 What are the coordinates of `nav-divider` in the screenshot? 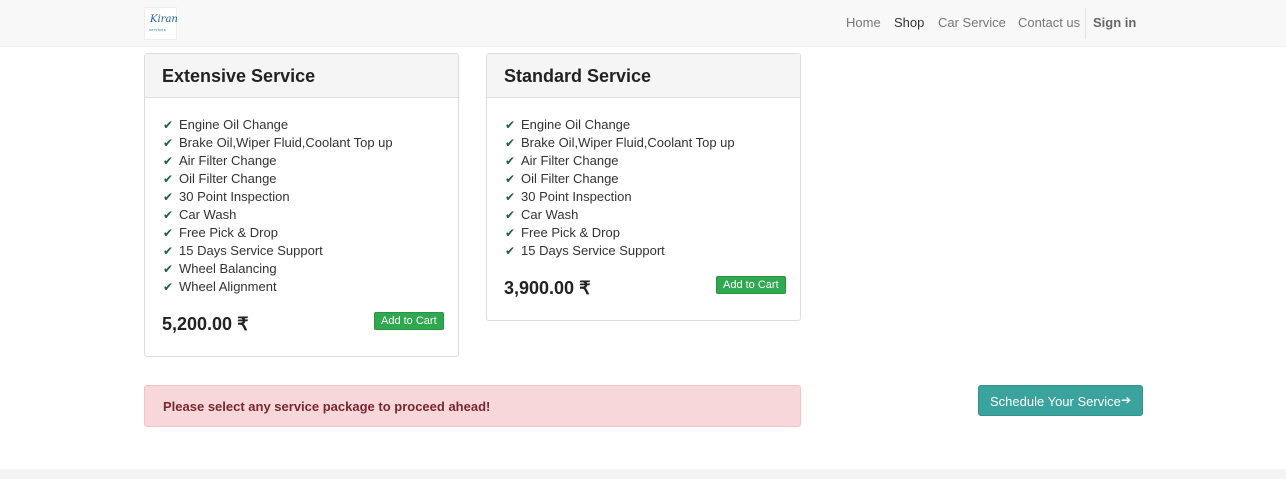 It's located at (1085, 23).